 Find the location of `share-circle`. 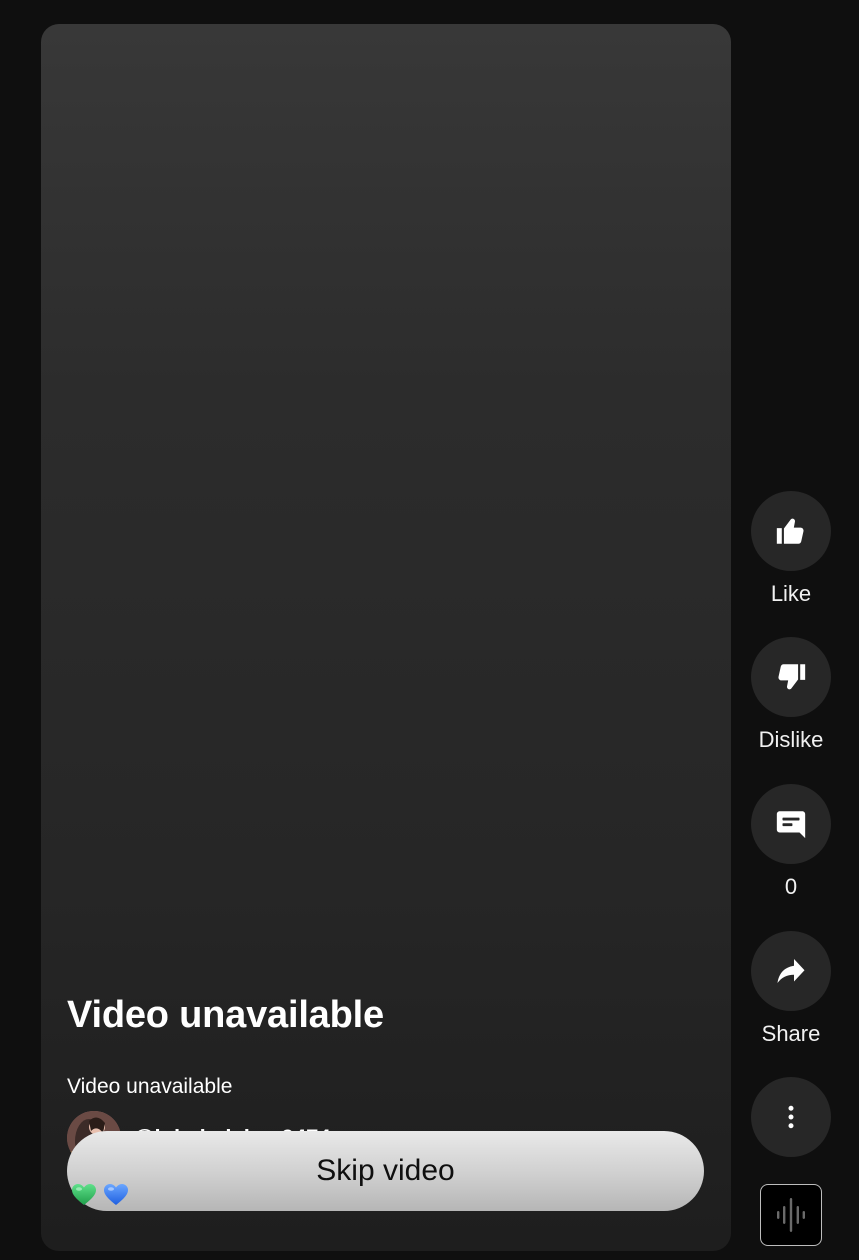

share-circle is located at coordinates (791, 971).